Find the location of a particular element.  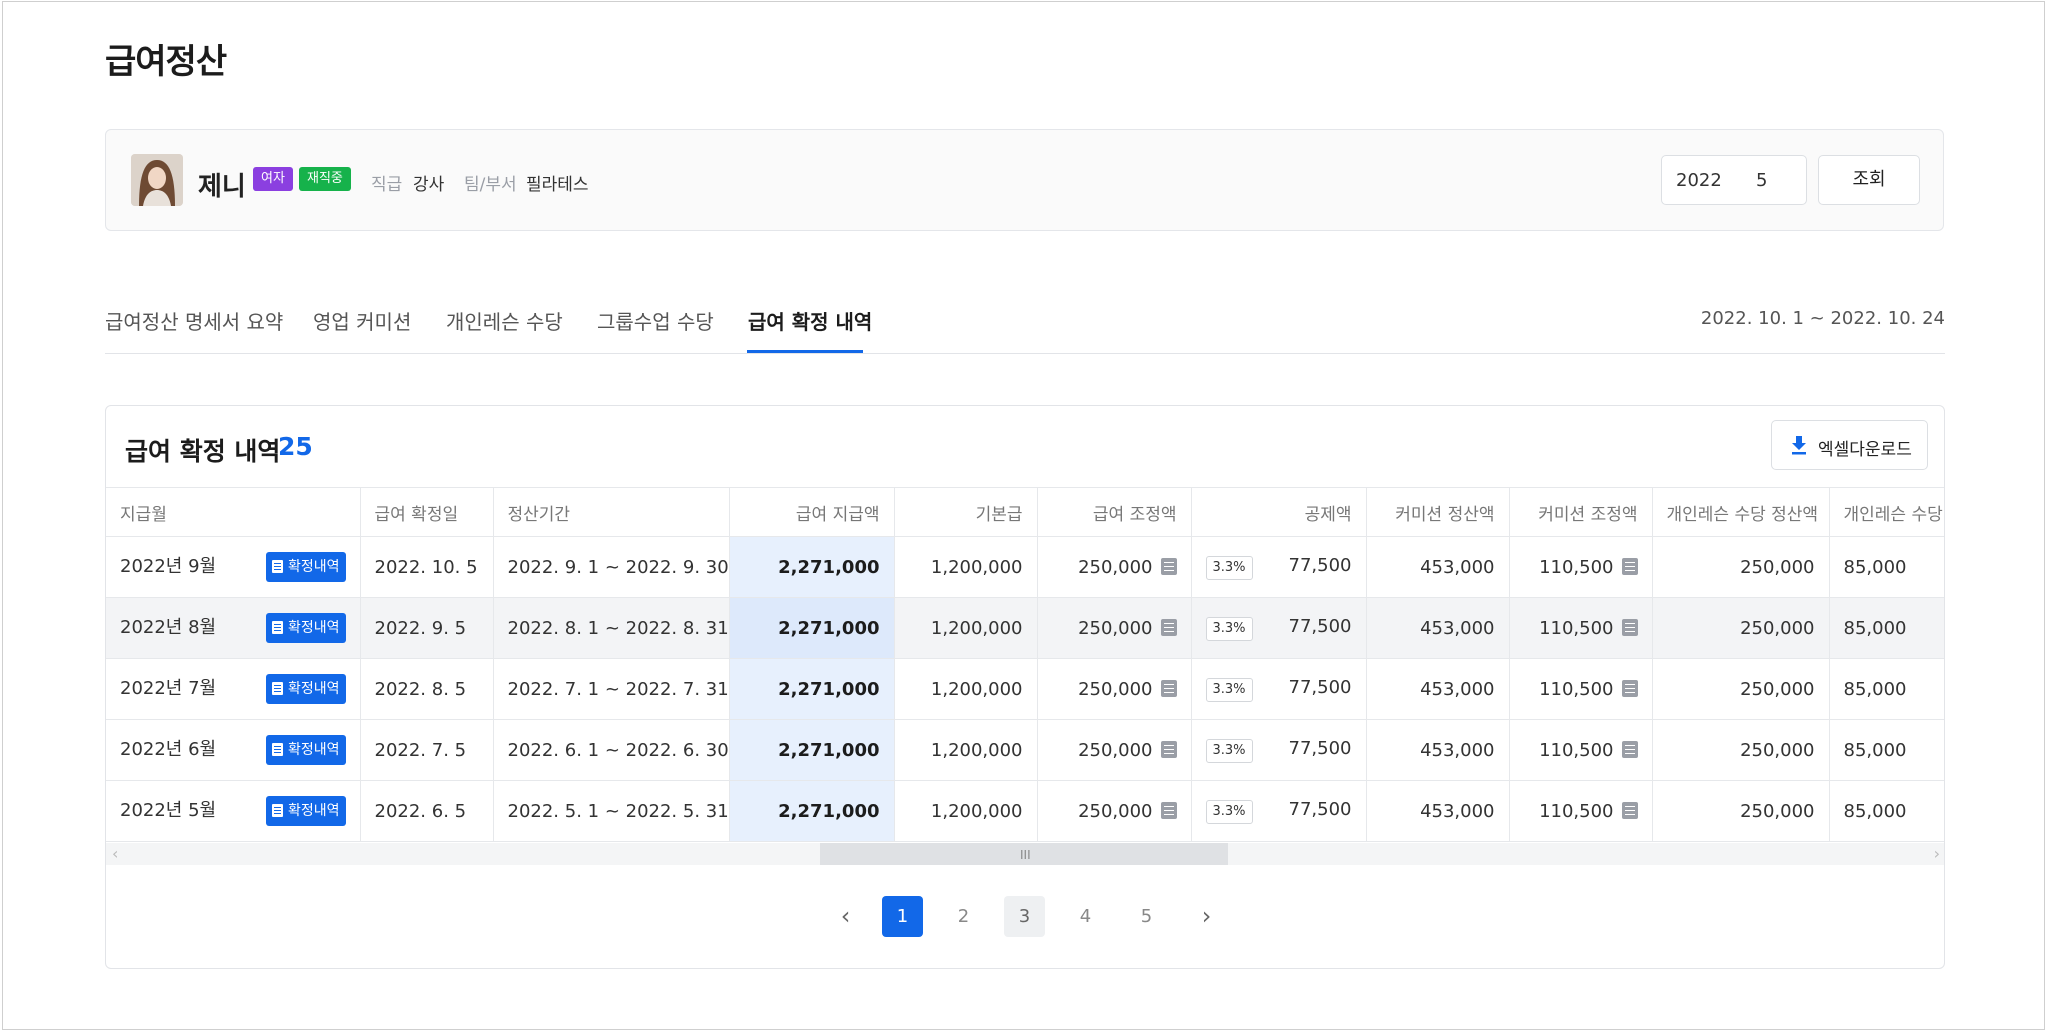

scroll-left-icon: ‹ is located at coordinates (115, 853).